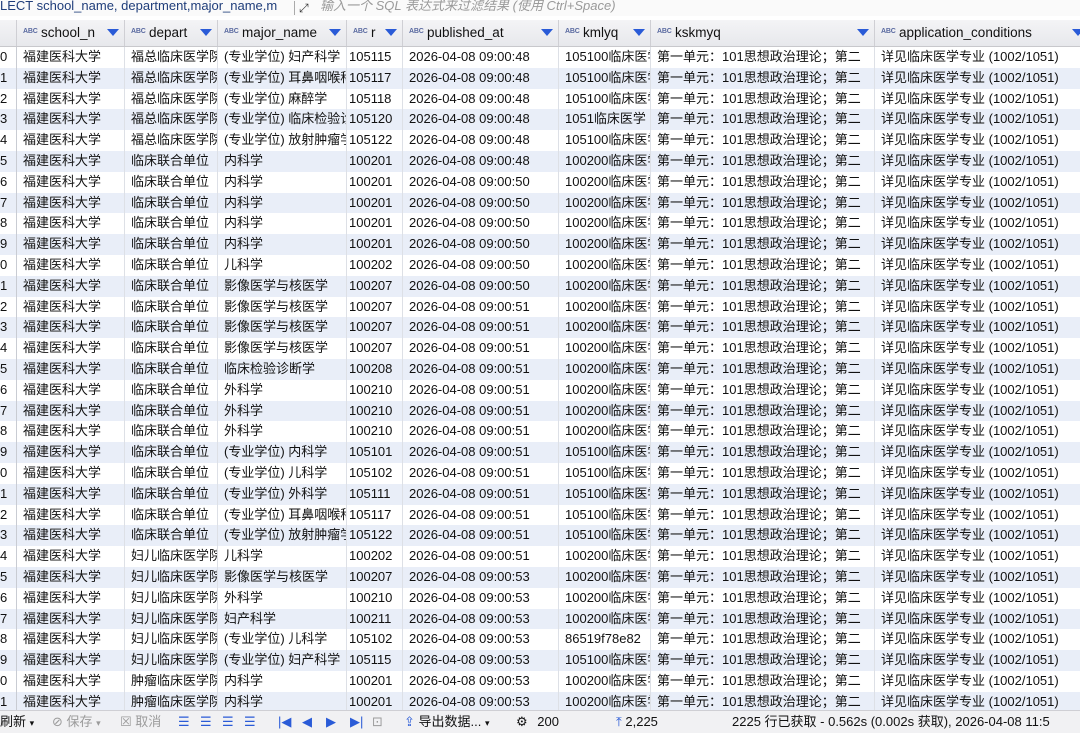 This screenshot has height=734, width=1080. What do you see at coordinates (228, 722) in the screenshot?
I see `delete-row-button: ☰` at bounding box center [228, 722].